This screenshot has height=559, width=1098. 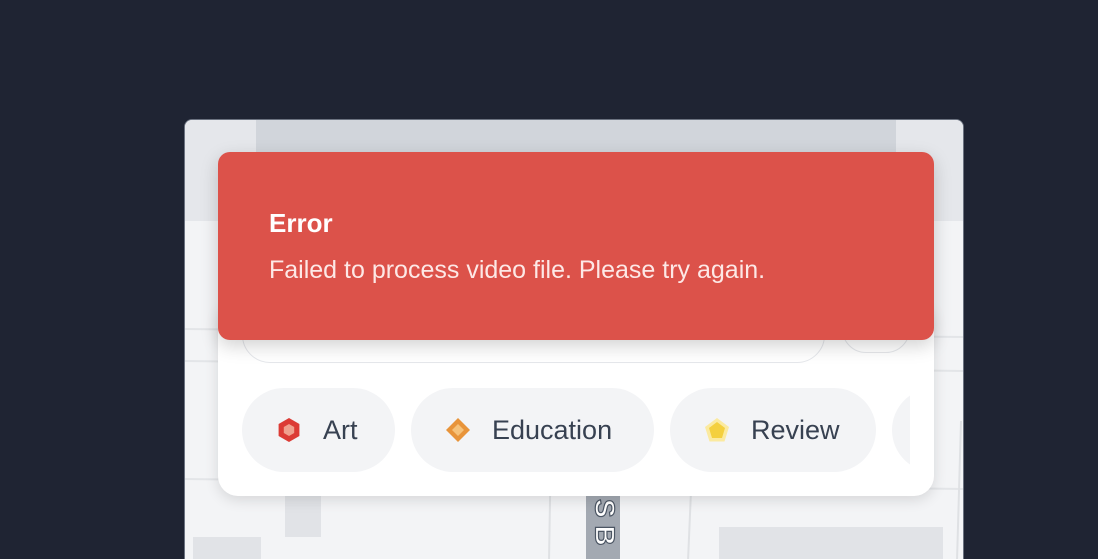 I want to click on toast-title: Error, so click(x=301, y=223).